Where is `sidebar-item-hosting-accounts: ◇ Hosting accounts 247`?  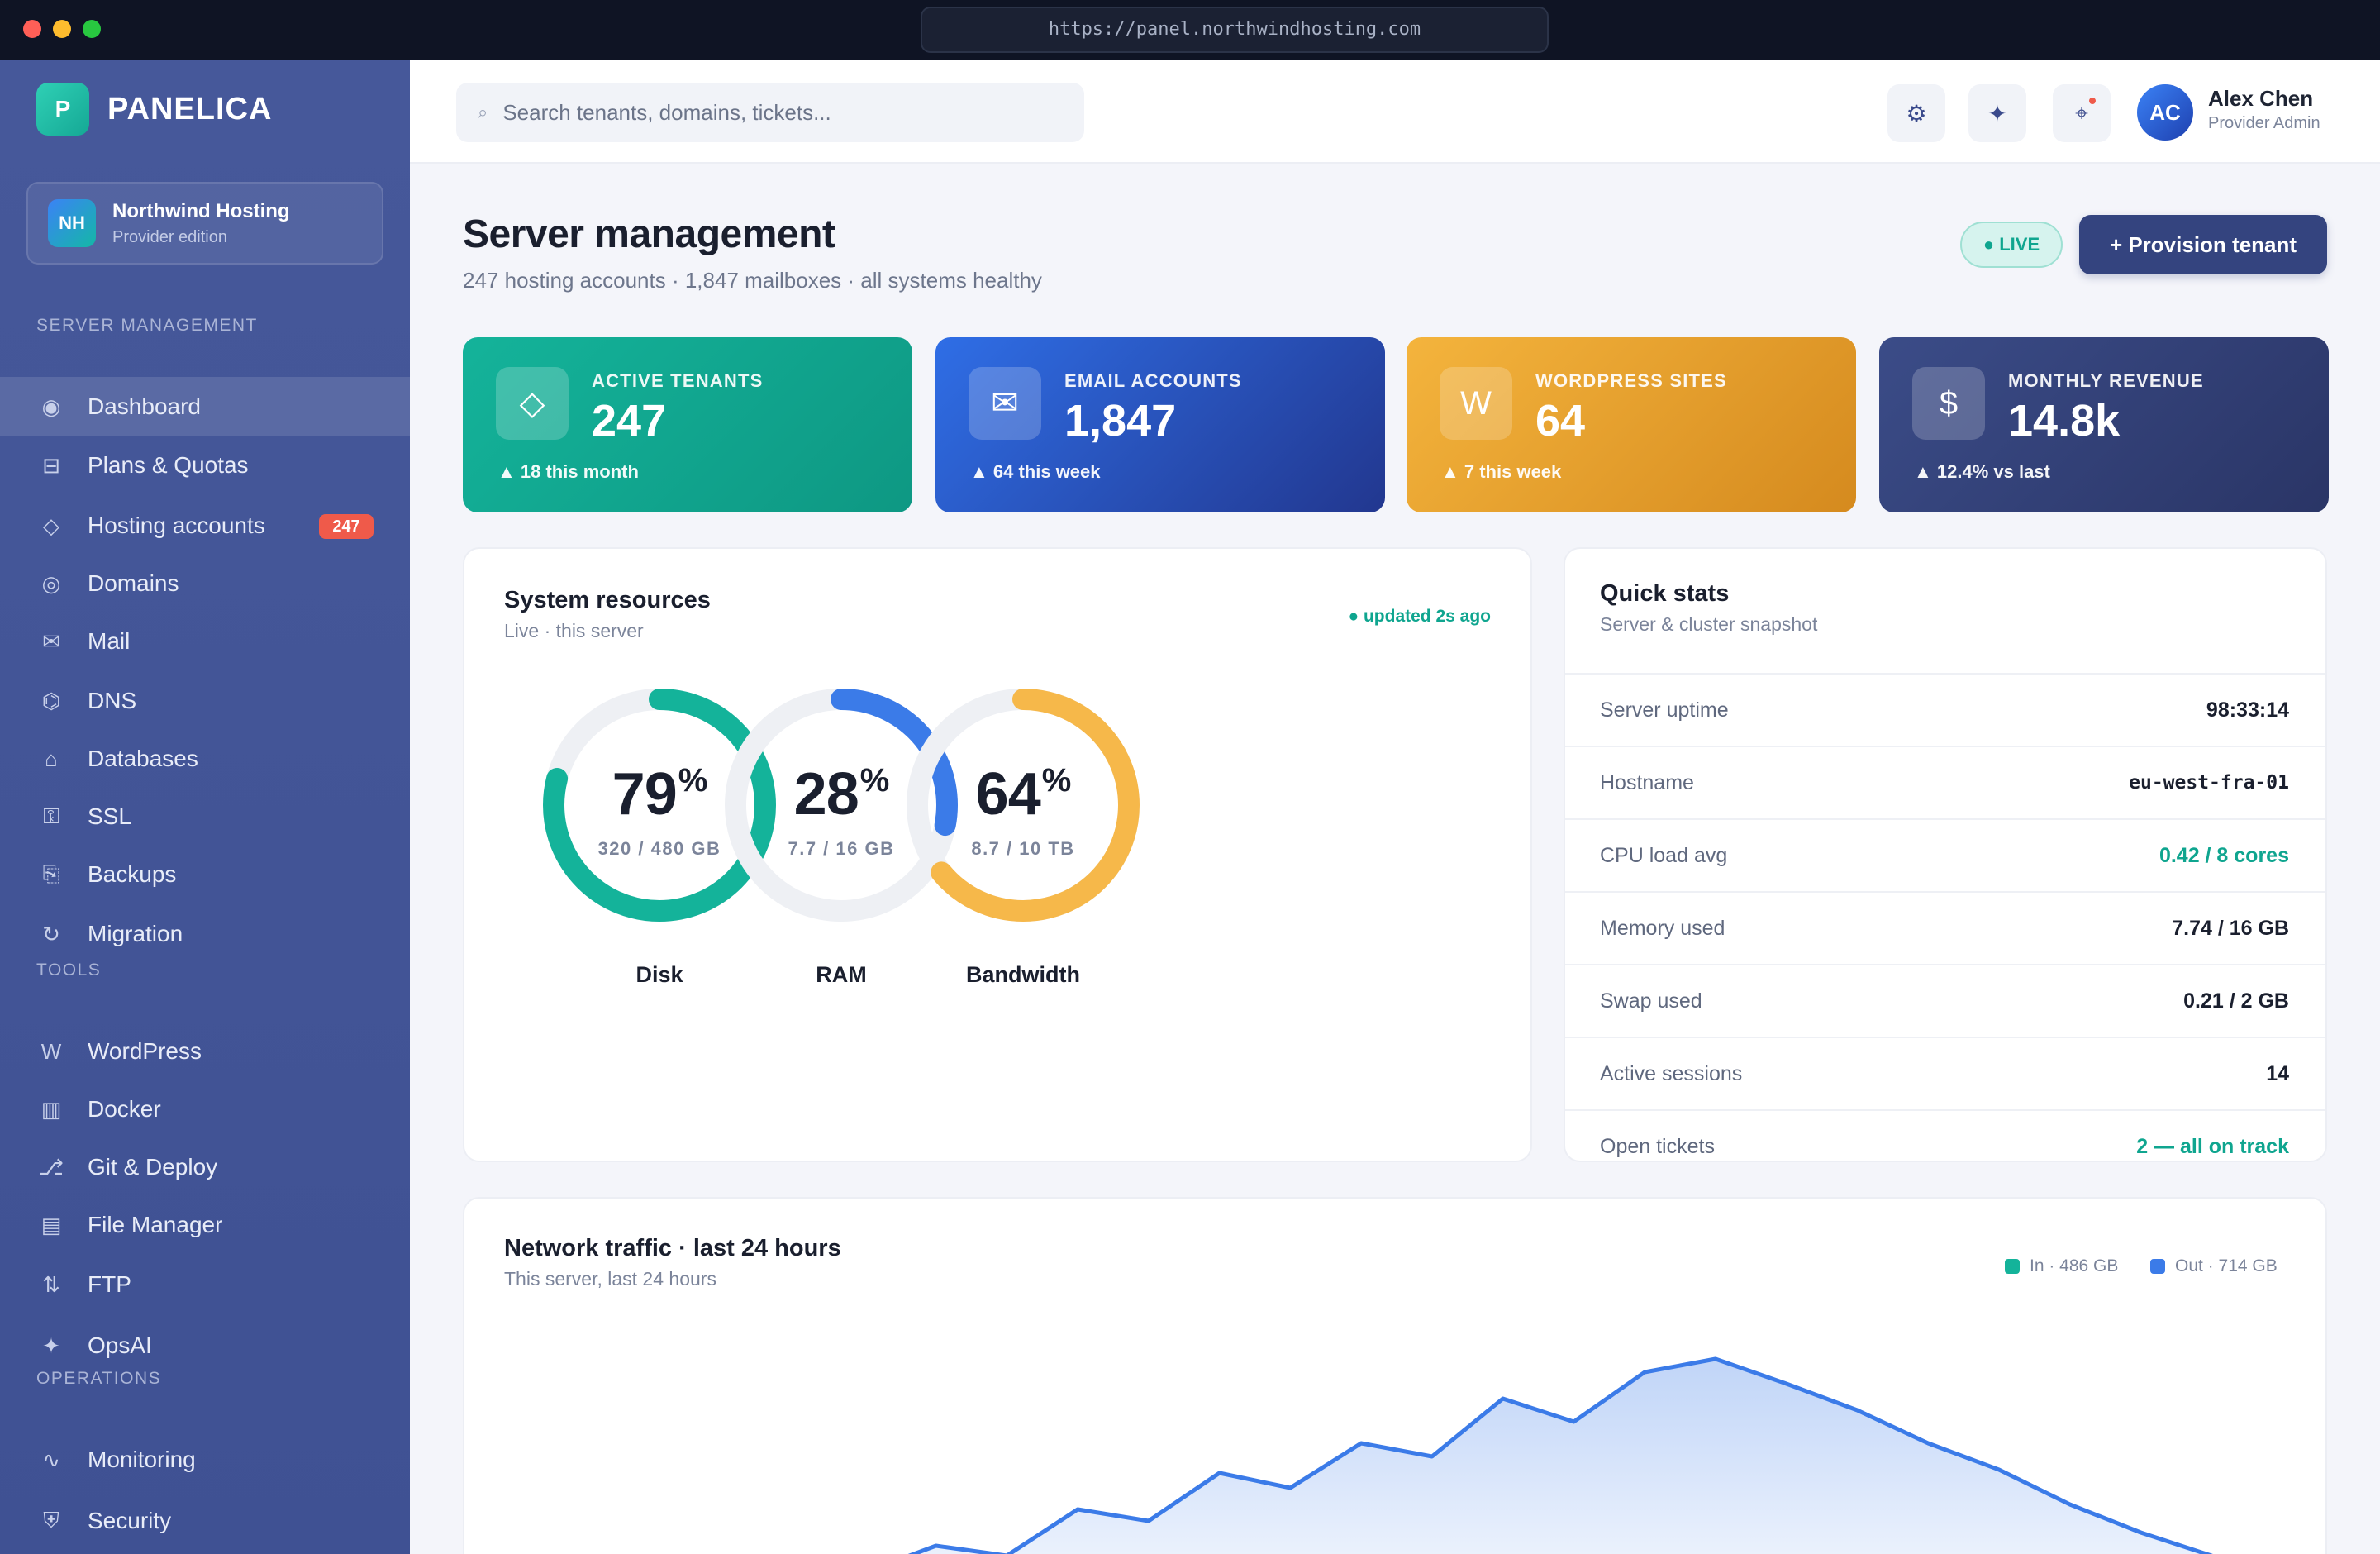 sidebar-item-hosting-accounts: ◇ Hosting accounts 247 is located at coordinates (205, 525).